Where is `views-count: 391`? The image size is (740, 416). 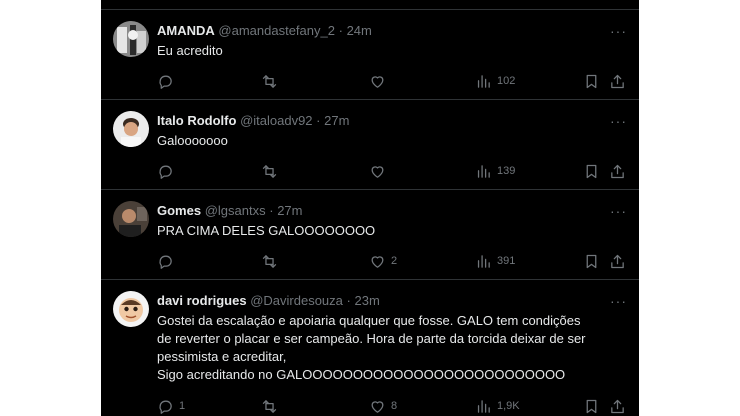
views-count: 391 is located at coordinates (506, 261).